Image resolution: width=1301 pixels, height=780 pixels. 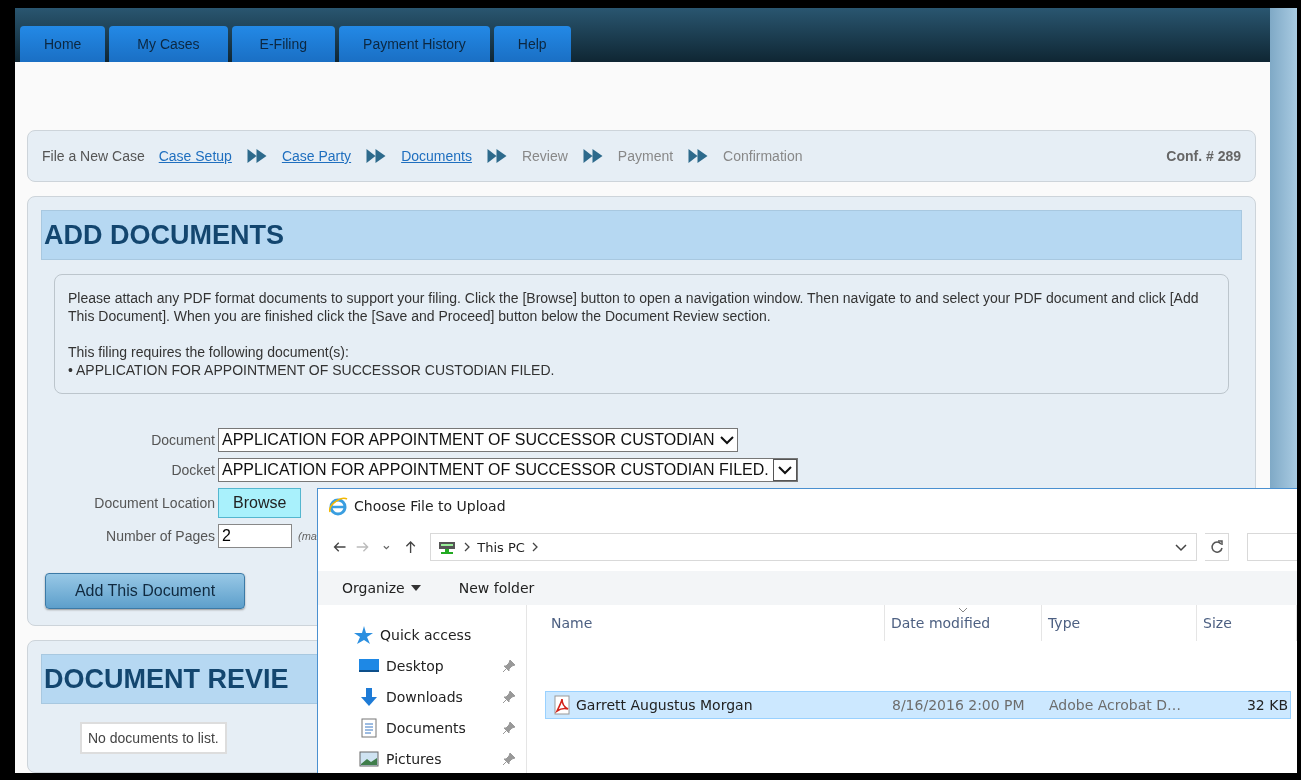 What do you see at coordinates (145, 591) in the screenshot?
I see `add-document-button: Add This Document` at bounding box center [145, 591].